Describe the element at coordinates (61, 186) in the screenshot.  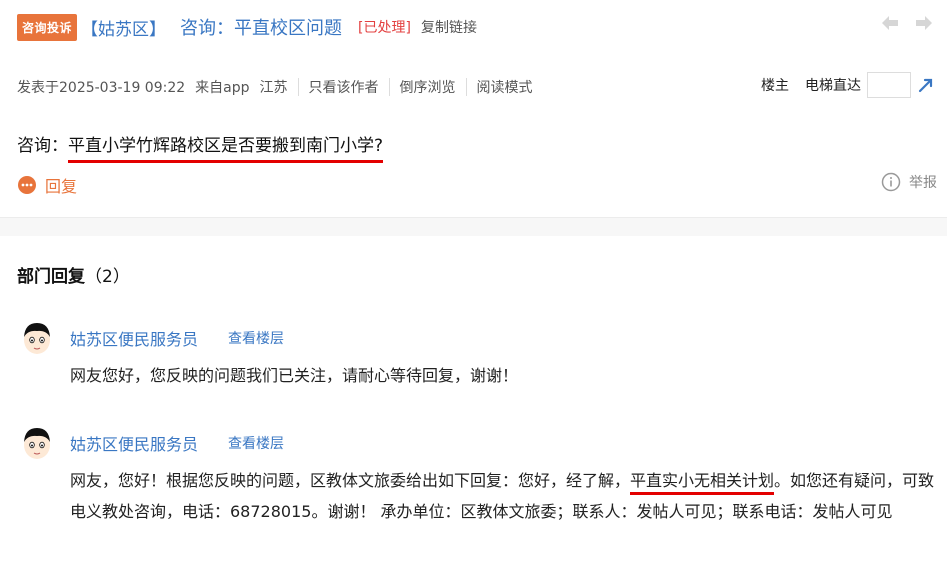
I see `reply-label: 回复` at that location.